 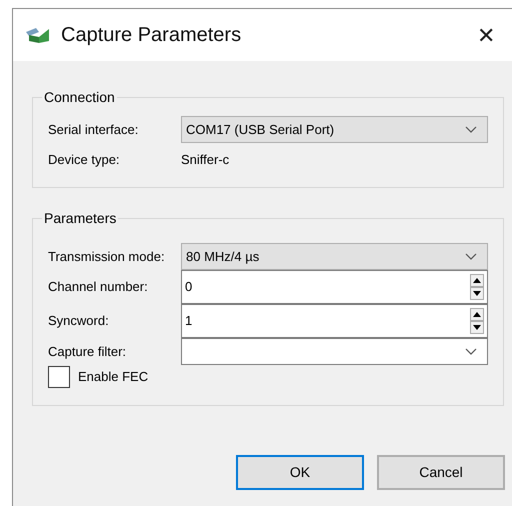 I want to click on device-type-value: Sniffer-c, so click(x=205, y=160).